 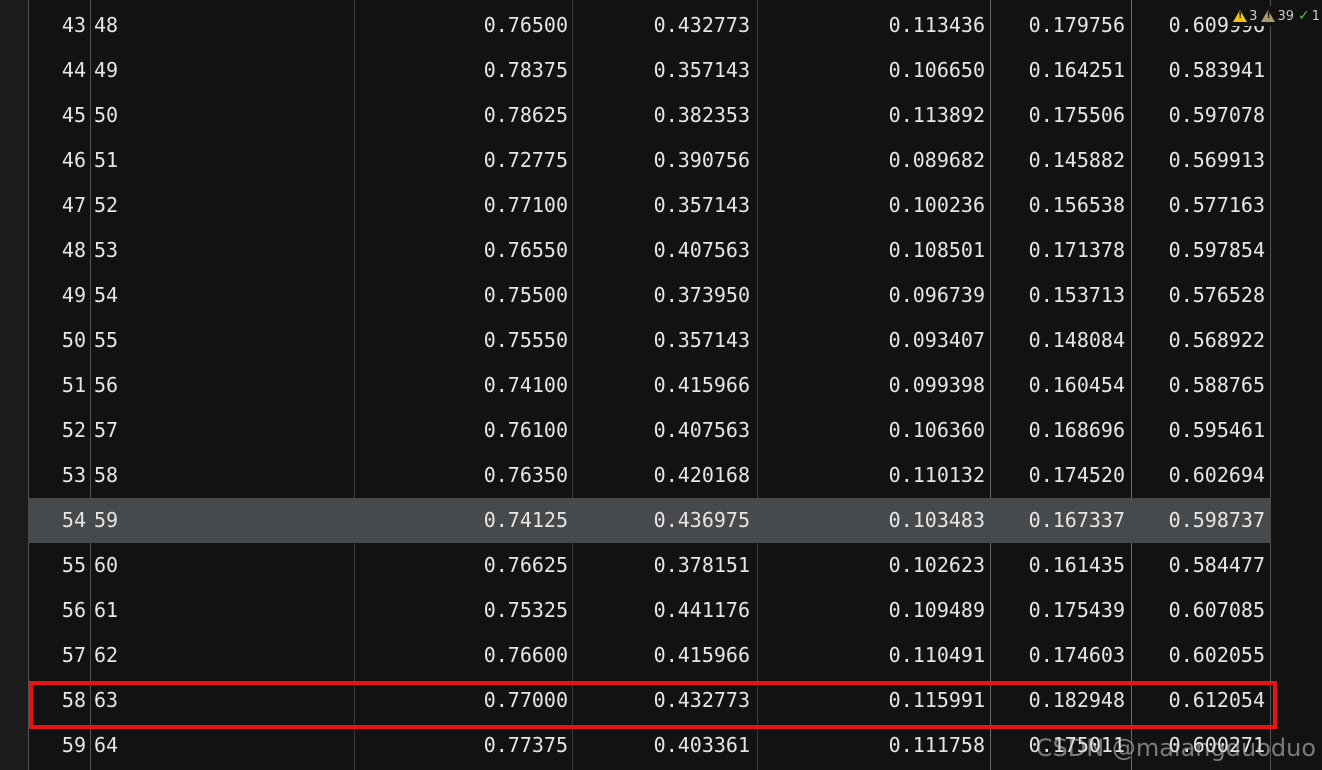 What do you see at coordinates (871, 610) in the screenshot?
I see `value-cell: 0.109489` at bounding box center [871, 610].